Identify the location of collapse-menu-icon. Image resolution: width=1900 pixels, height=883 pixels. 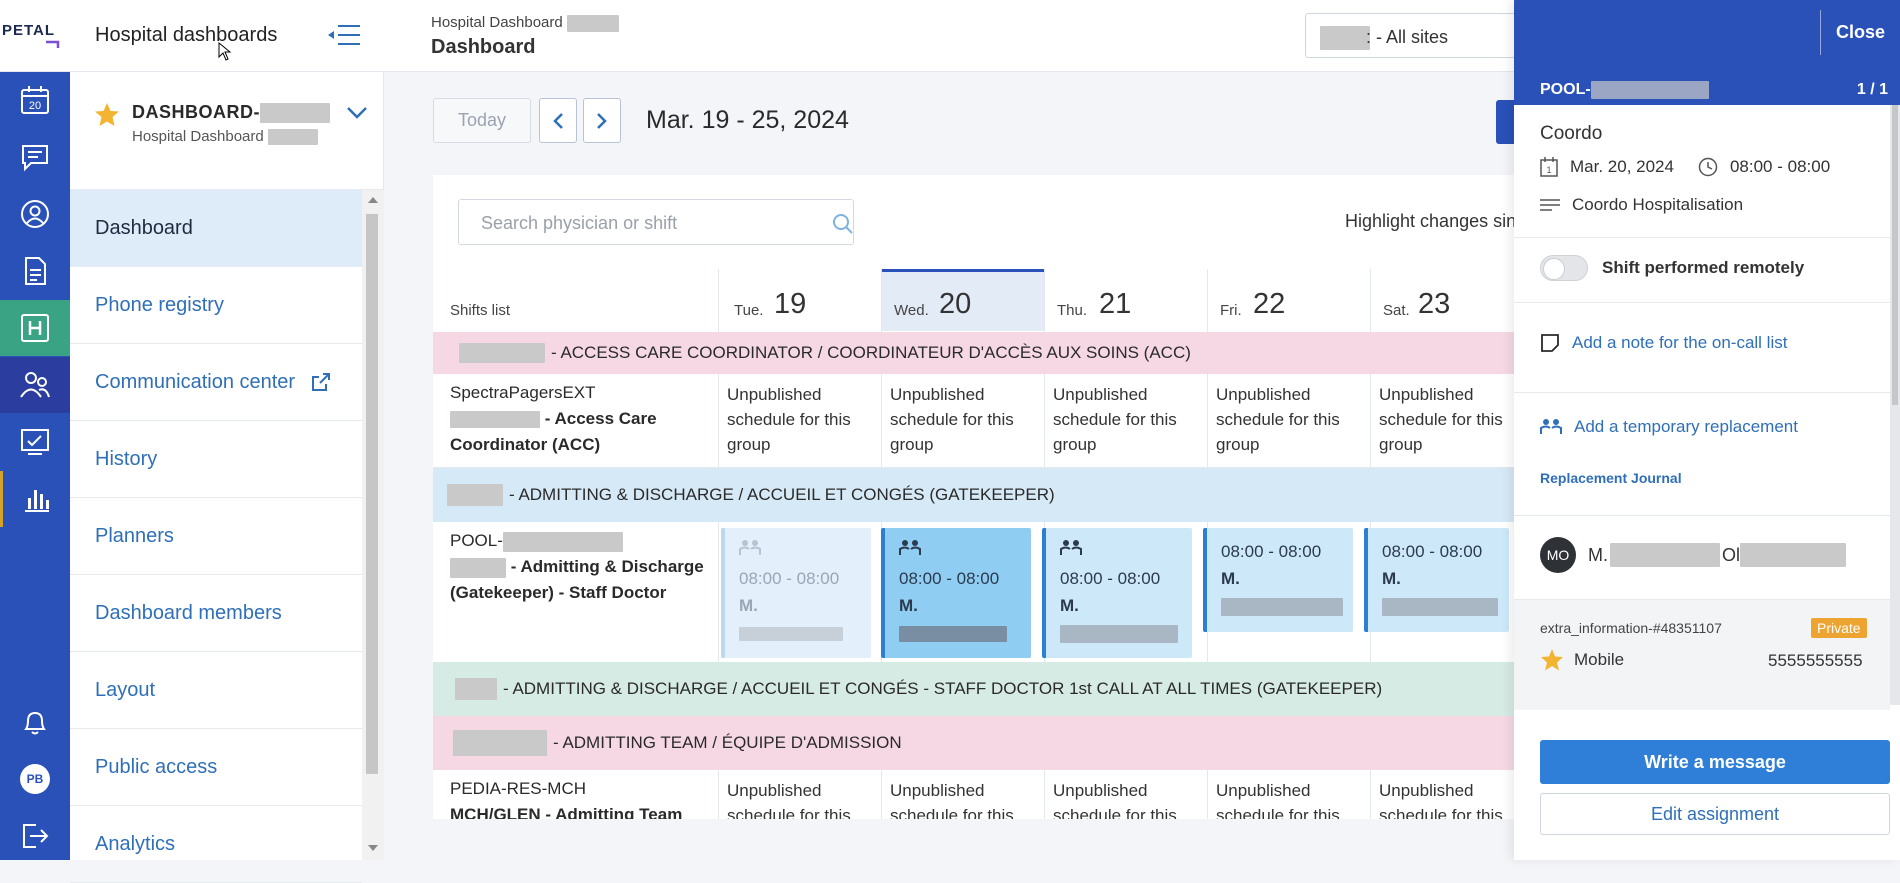
(344, 35).